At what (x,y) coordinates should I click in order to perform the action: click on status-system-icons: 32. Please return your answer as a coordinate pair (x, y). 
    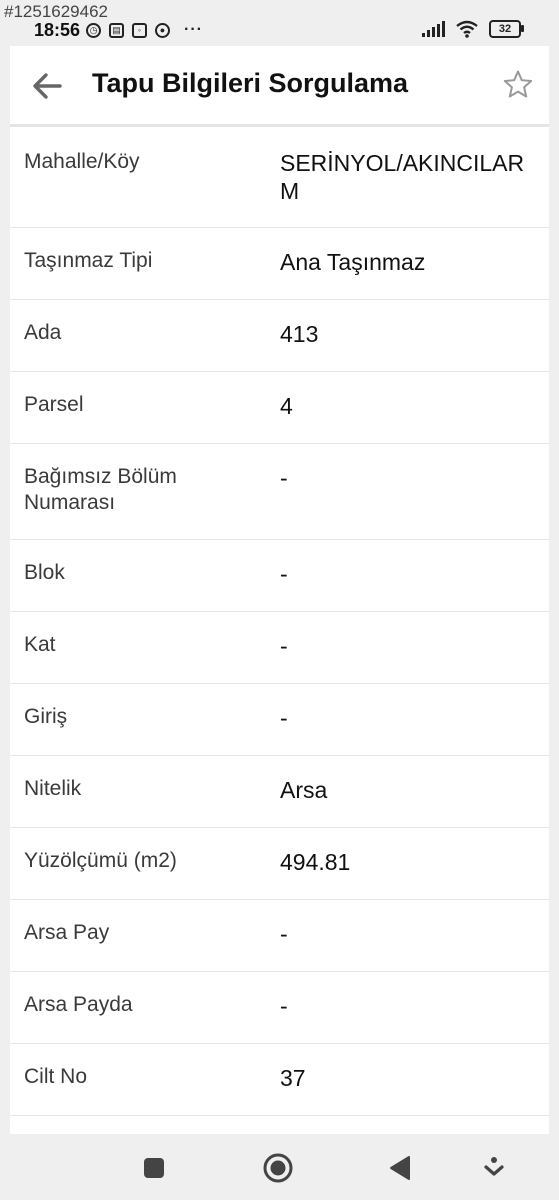
    Looking at the image, I should click on (473, 29).